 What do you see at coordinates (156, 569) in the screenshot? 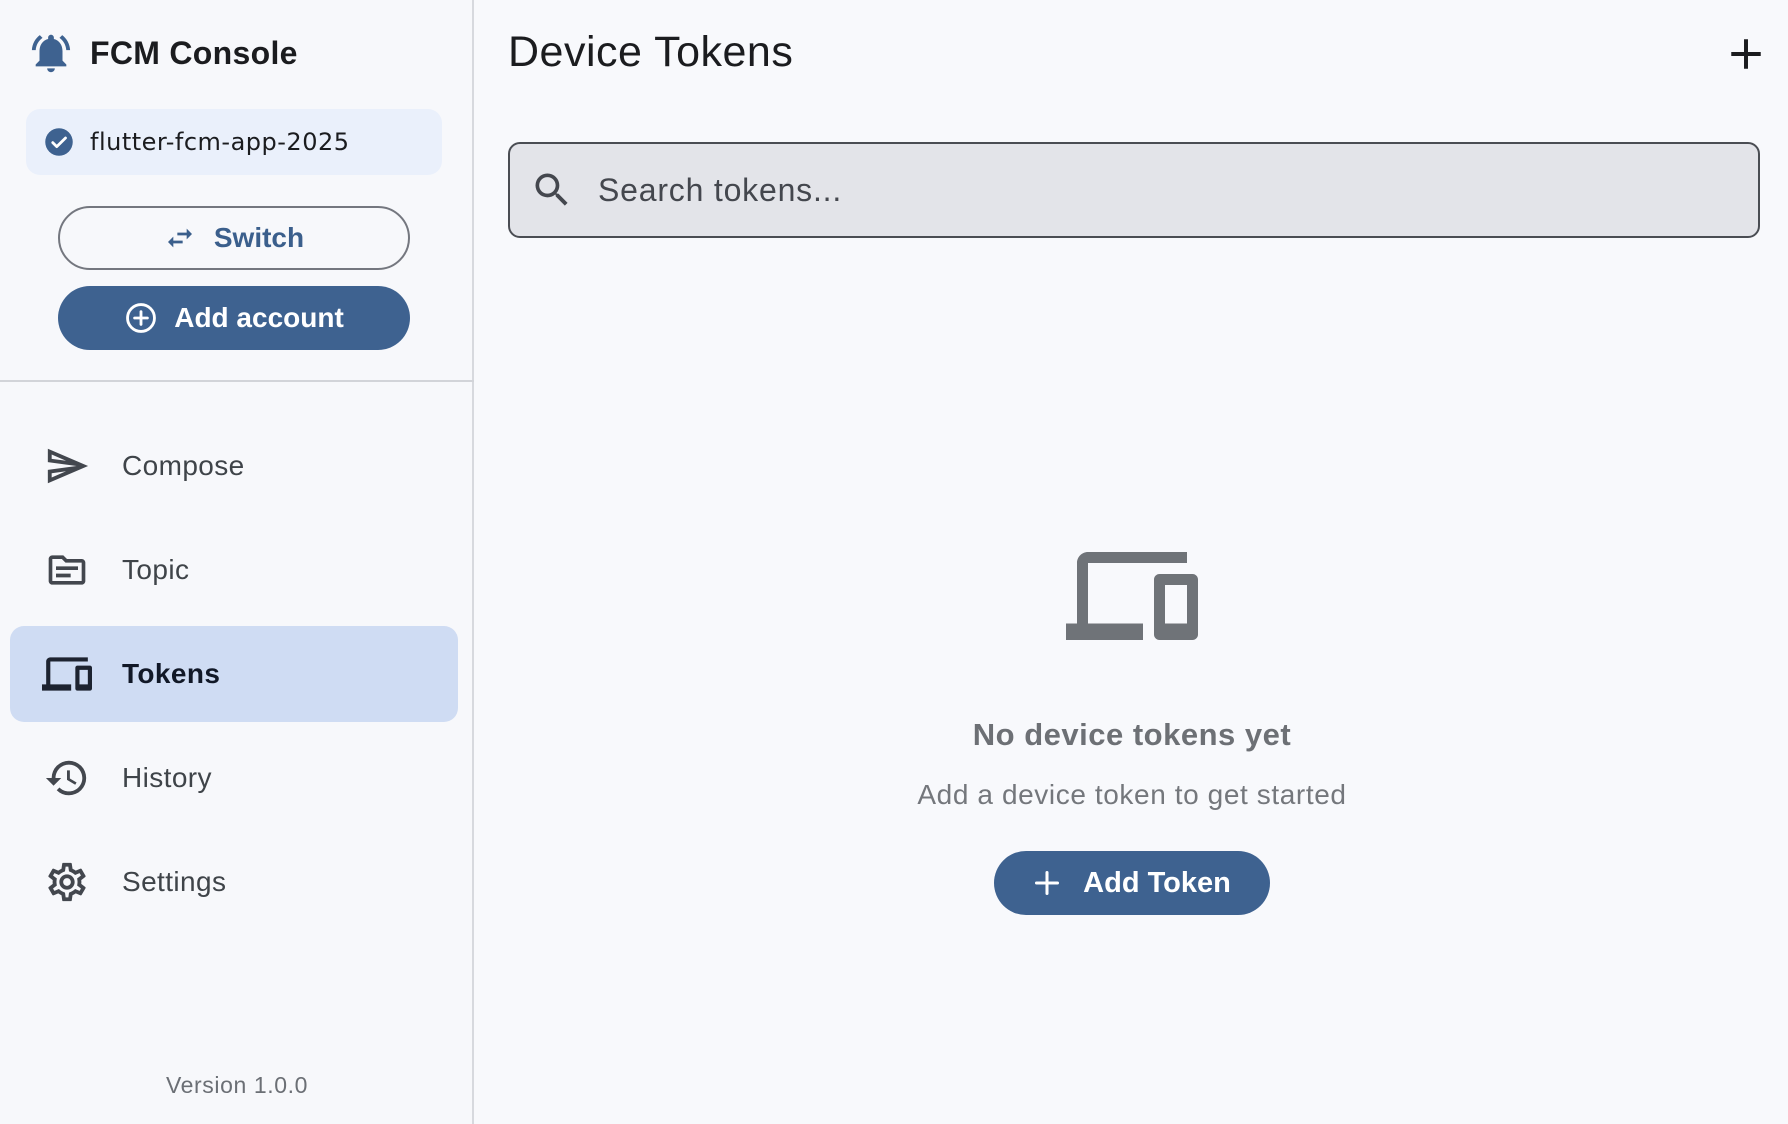
I see `sidebar-item-label: Topic` at bounding box center [156, 569].